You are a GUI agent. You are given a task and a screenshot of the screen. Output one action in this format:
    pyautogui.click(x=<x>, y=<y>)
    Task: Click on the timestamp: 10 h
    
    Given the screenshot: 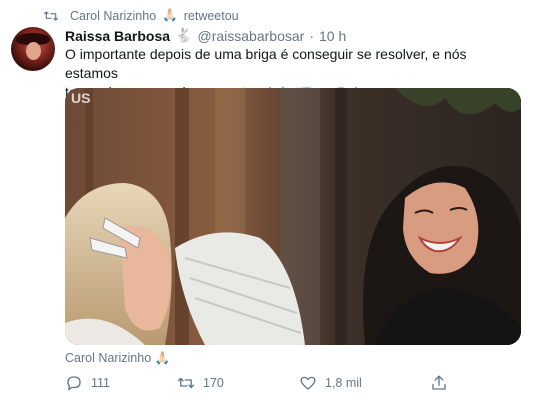 What is the action you would take?
    pyautogui.click(x=332, y=36)
    